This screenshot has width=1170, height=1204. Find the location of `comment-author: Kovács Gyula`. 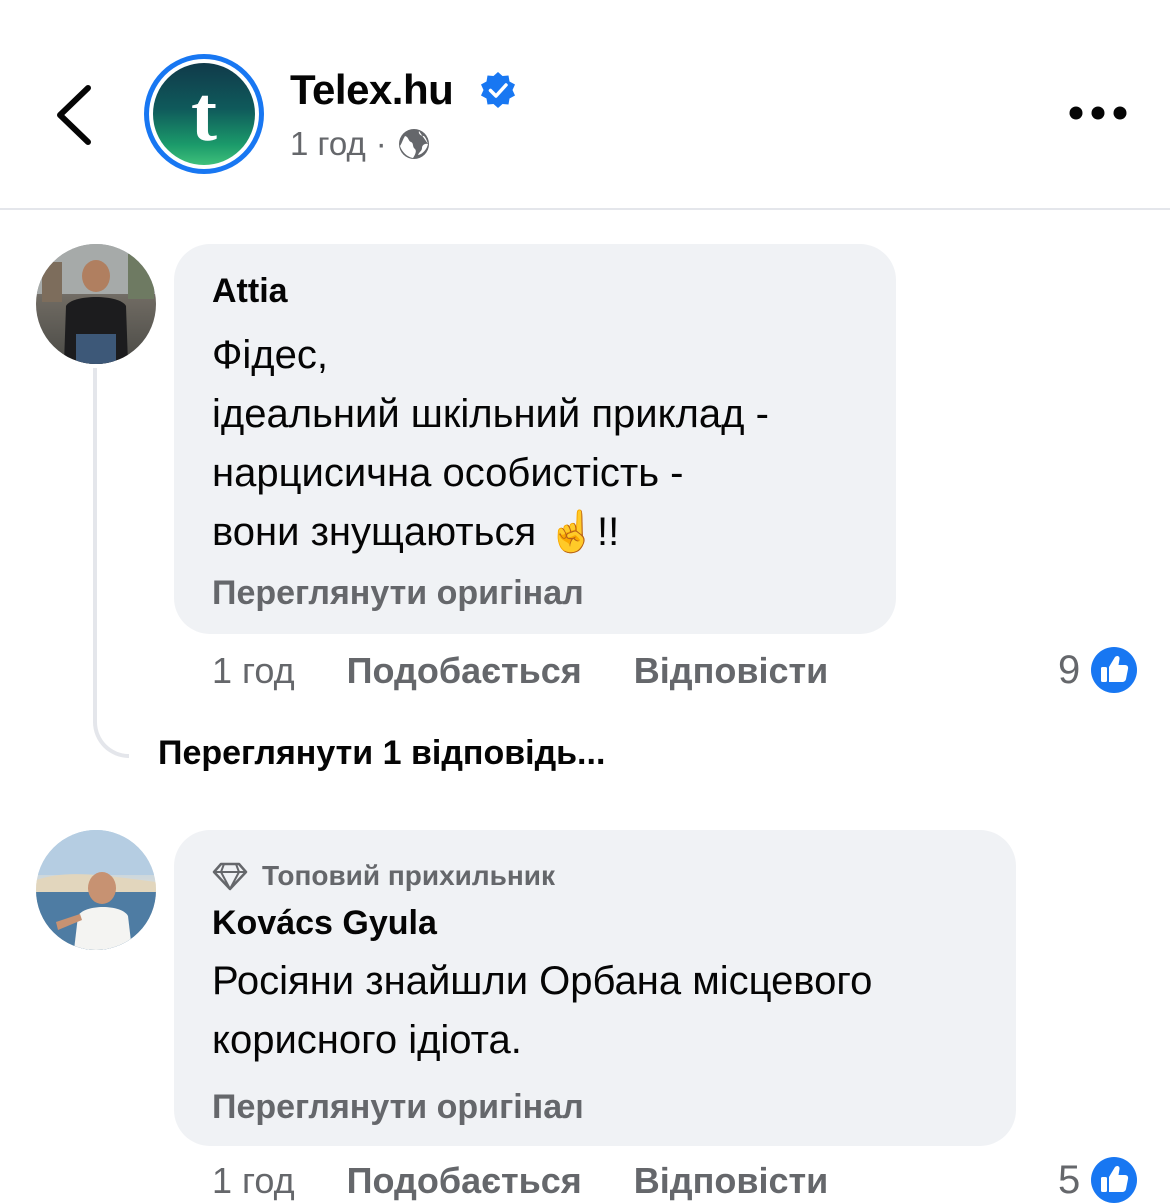

comment-author: Kovács Gyula is located at coordinates (324, 923).